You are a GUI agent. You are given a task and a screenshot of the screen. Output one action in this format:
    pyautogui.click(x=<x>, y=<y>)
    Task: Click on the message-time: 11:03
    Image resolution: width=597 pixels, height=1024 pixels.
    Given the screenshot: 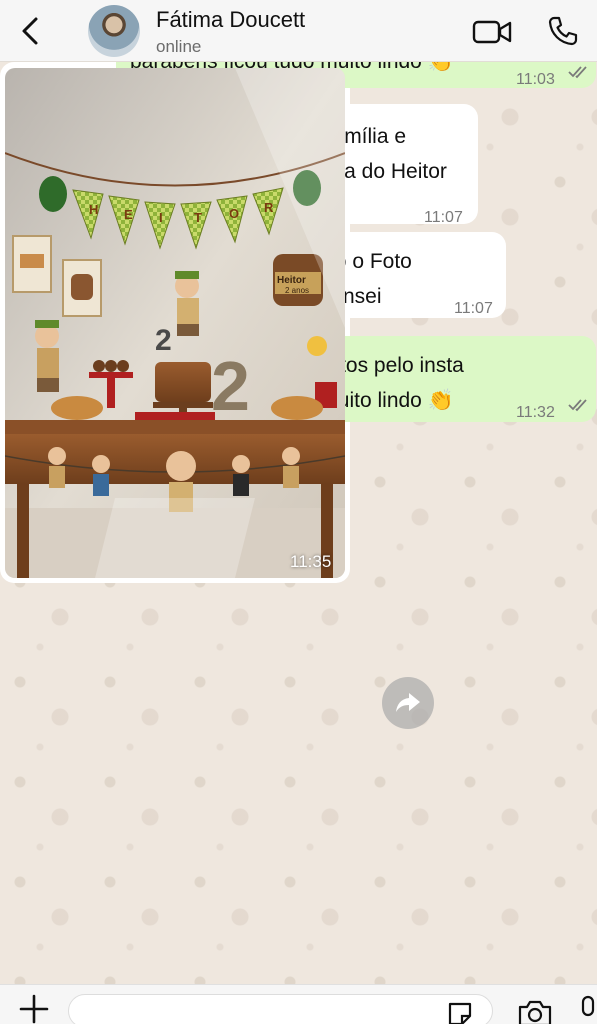 What is the action you would take?
    pyautogui.click(x=535, y=79)
    